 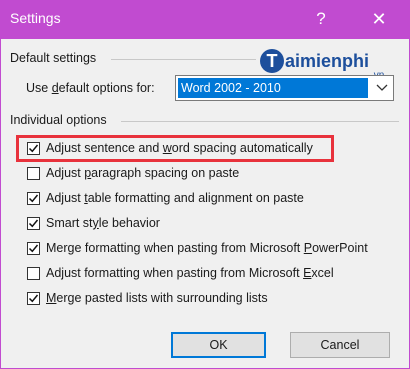 What do you see at coordinates (382, 88) in the screenshot?
I see `chevron-down-icon` at bounding box center [382, 88].